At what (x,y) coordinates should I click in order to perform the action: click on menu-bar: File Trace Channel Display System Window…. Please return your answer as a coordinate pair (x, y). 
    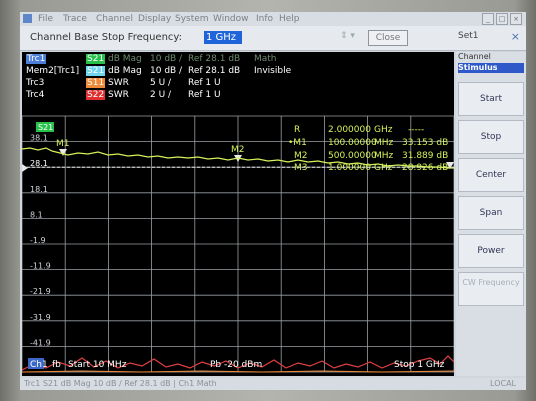
    Looking at the image, I should click on (273, 19).